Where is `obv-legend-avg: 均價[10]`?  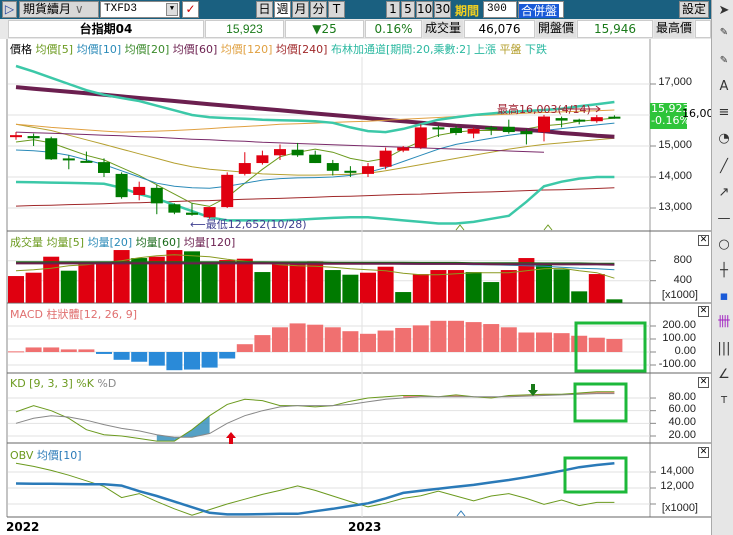
obv-legend-avg: 均價[10] is located at coordinates (59, 455).